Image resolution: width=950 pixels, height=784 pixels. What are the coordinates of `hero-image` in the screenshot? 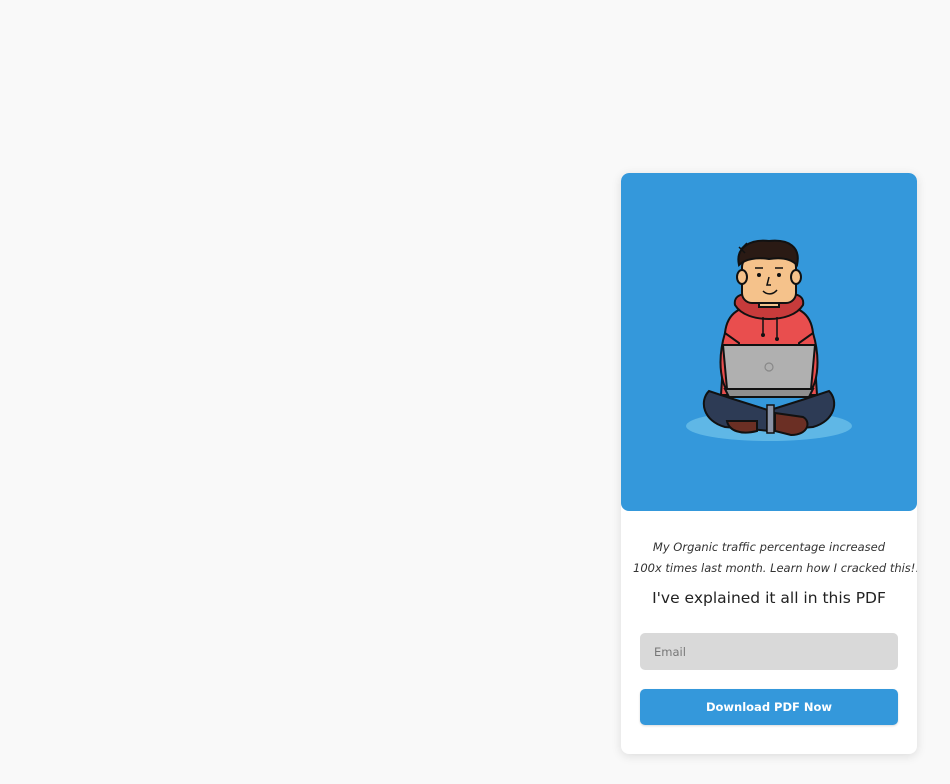 It's located at (769, 342).